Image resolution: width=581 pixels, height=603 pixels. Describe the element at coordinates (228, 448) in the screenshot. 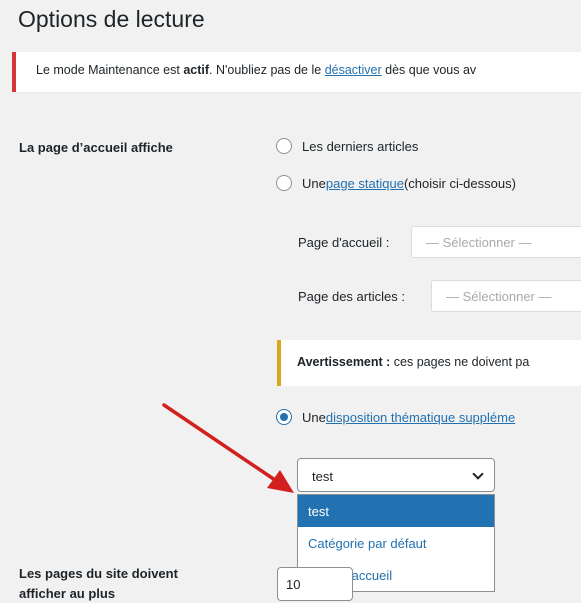

I see `annotation-arrow-icon` at that location.